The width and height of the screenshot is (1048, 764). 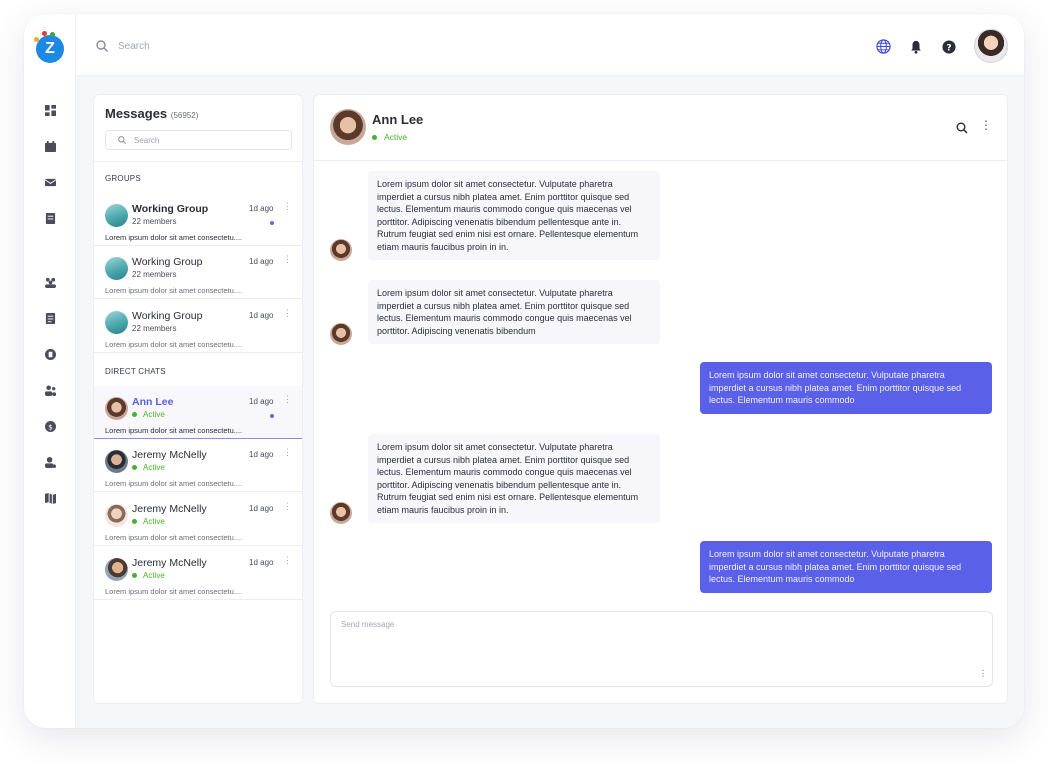 What do you see at coordinates (550, 45) in the screenshot?
I see `top-bar: Search ?` at bounding box center [550, 45].